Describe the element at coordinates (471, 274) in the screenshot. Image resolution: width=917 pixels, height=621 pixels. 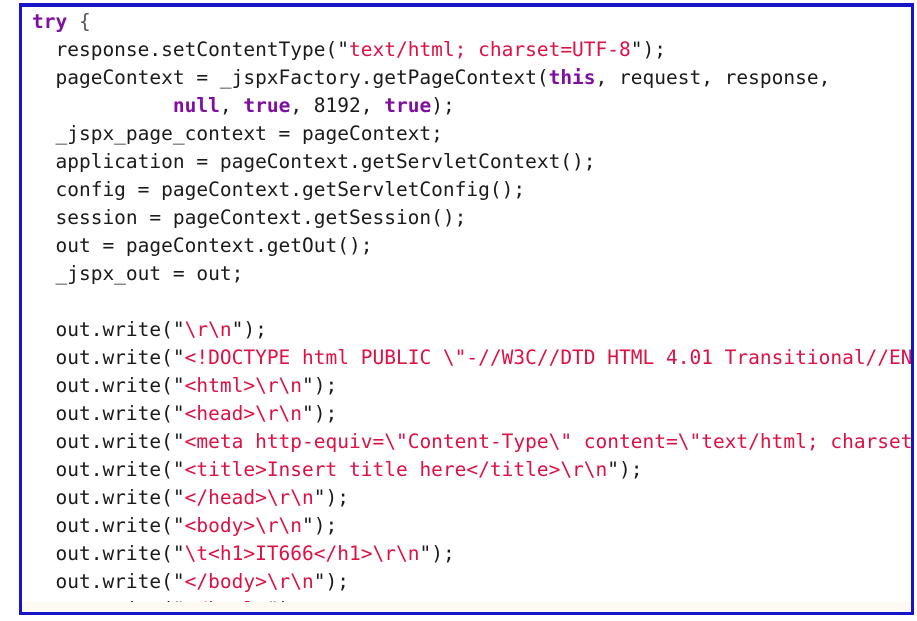
I see `line-jspx-out: _jspx_out = out;` at that location.